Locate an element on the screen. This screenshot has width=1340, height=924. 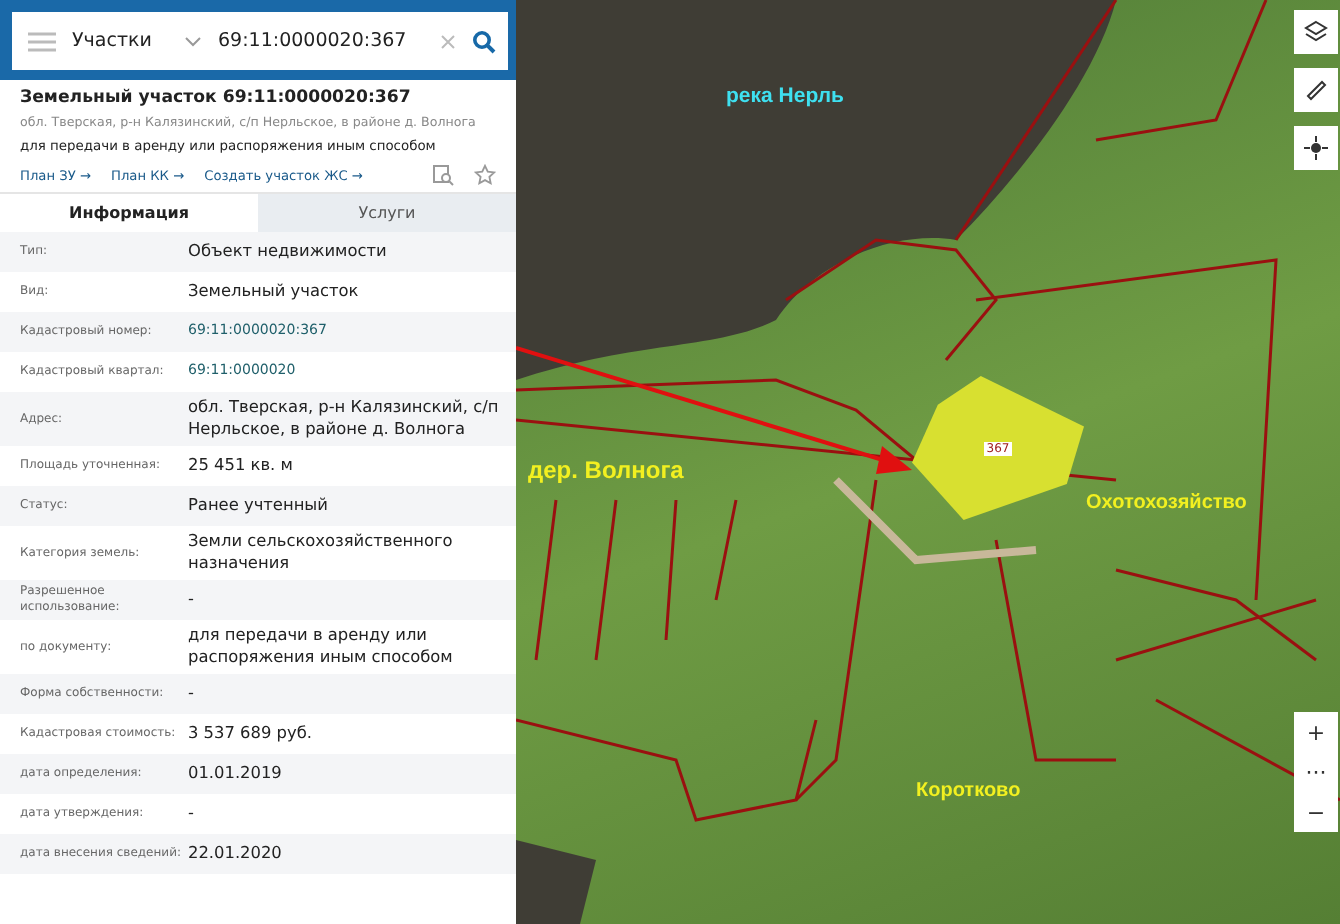
field-value: обл. Тверская, р-н Калязинский, с/п Нерльское, в районе д. Волнога is located at coordinates (344, 419).